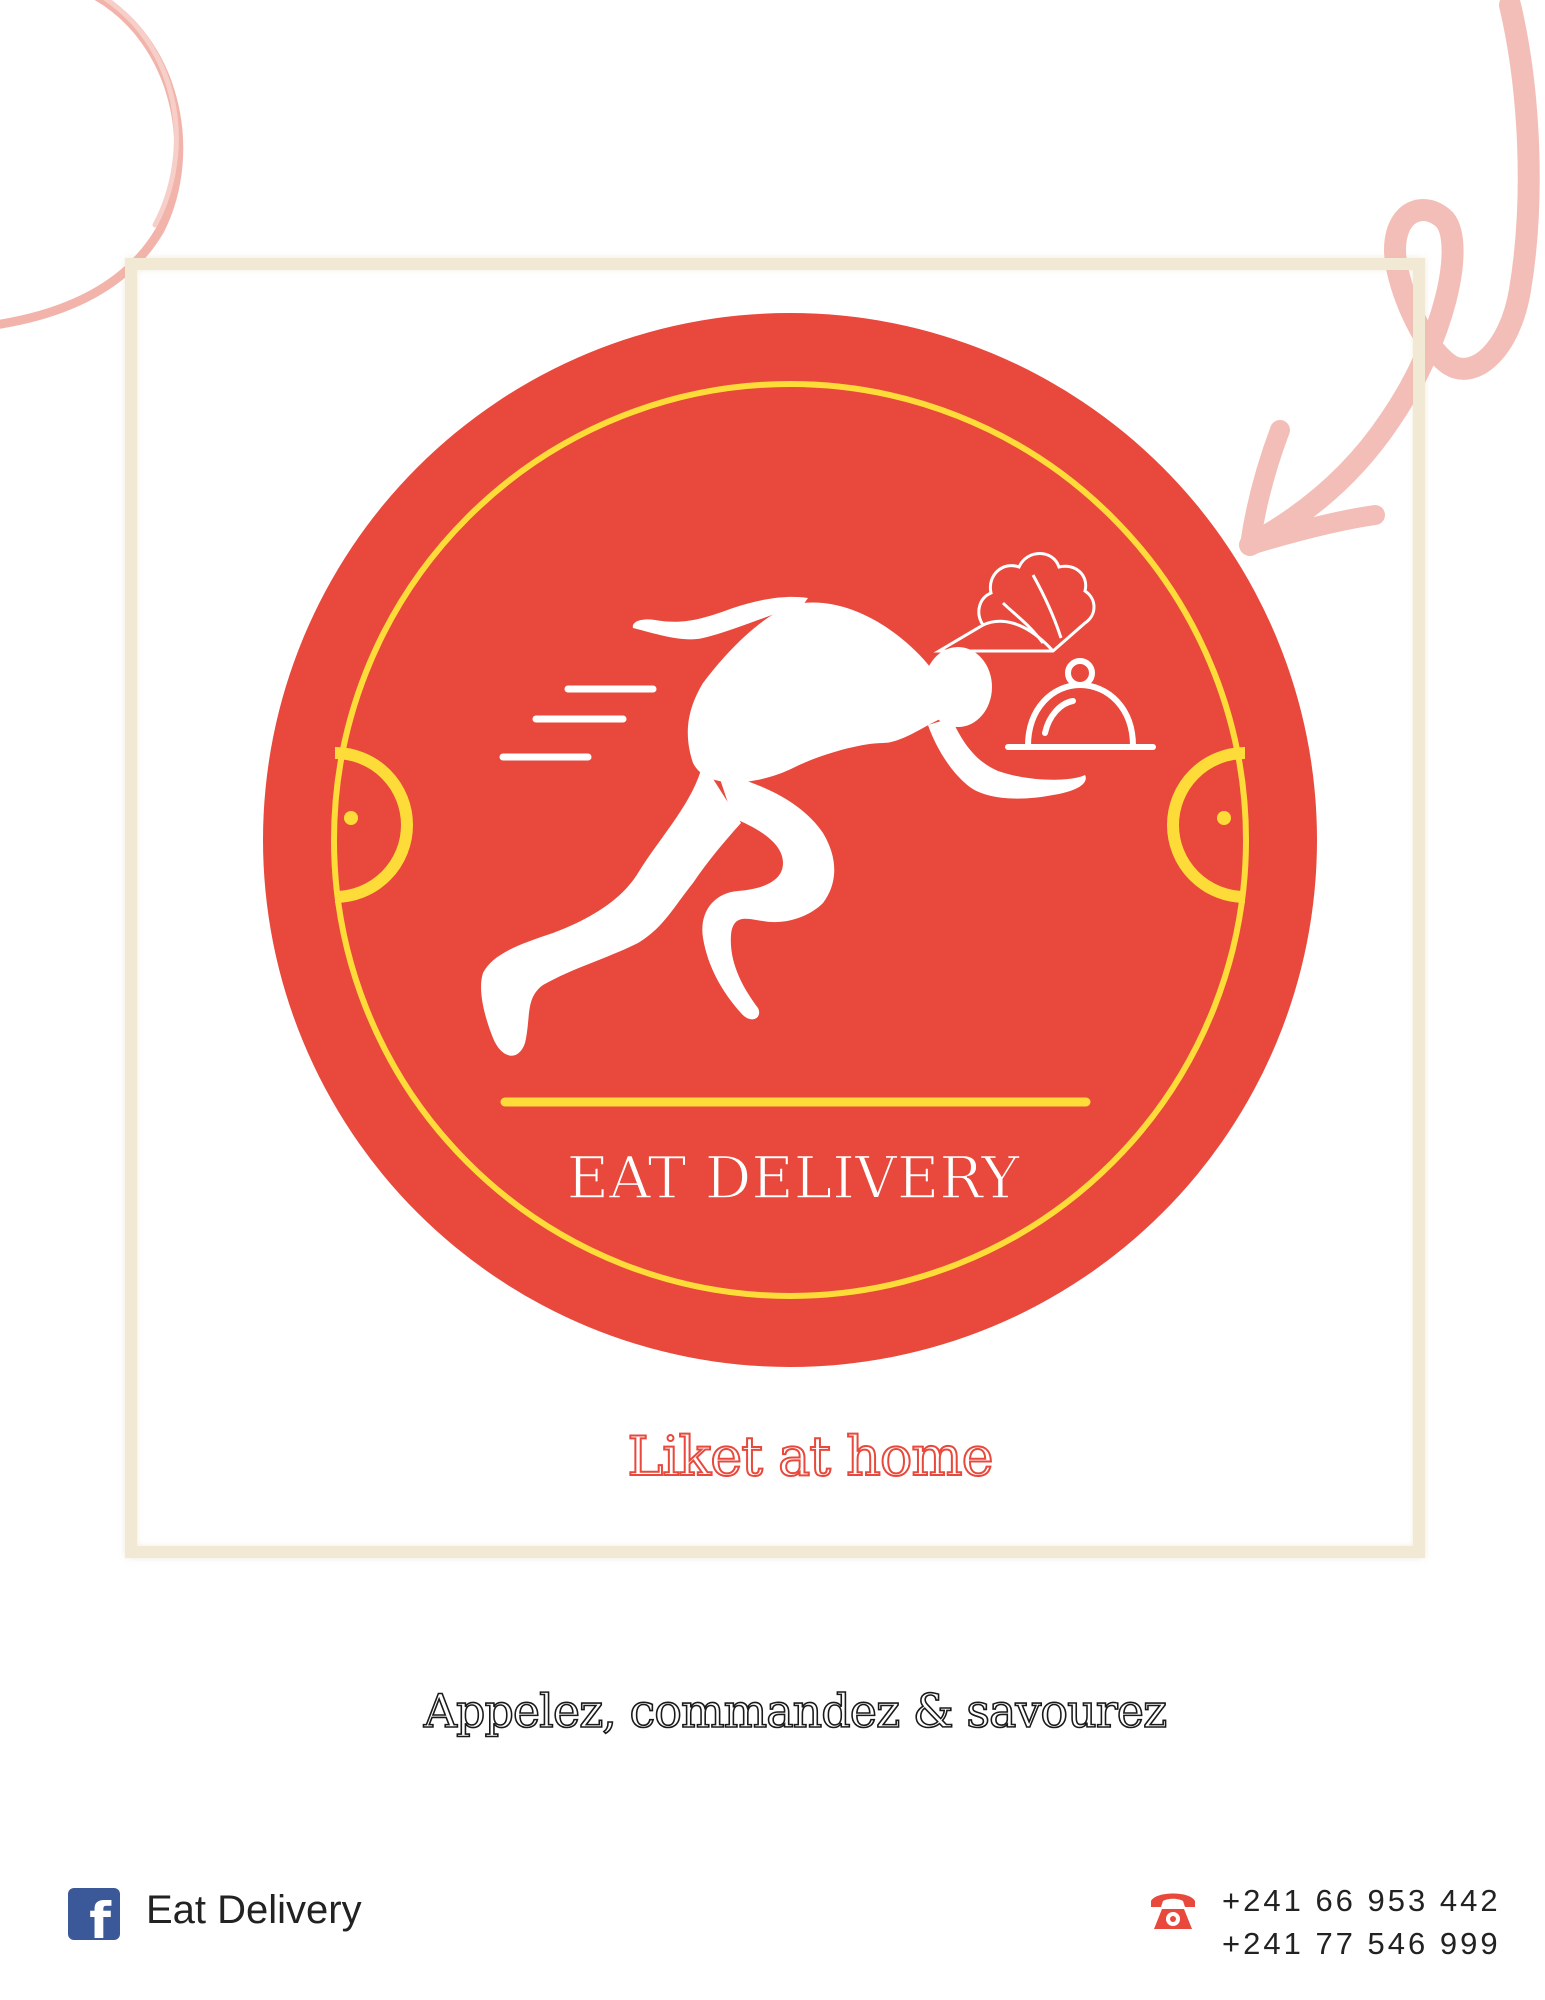  What do you see at coordinates (1224, 818) in the screenshot?
I see `right-side-dot` at bounding box center [1224, 818].